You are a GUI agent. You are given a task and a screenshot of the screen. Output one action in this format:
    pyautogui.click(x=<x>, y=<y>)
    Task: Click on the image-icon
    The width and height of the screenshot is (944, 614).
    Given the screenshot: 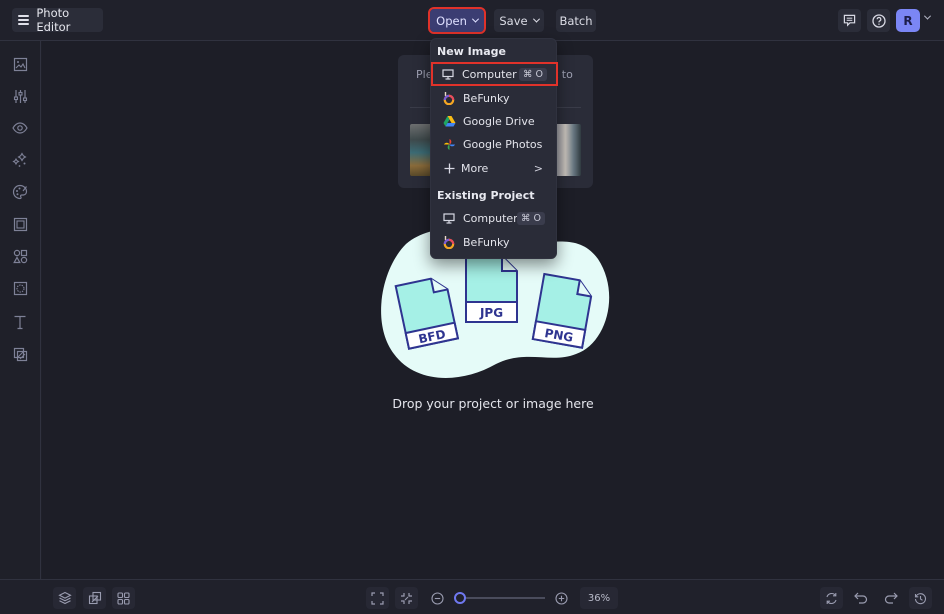 What is the action you would take?
    pyautogui.click(x=20, y=64)
    